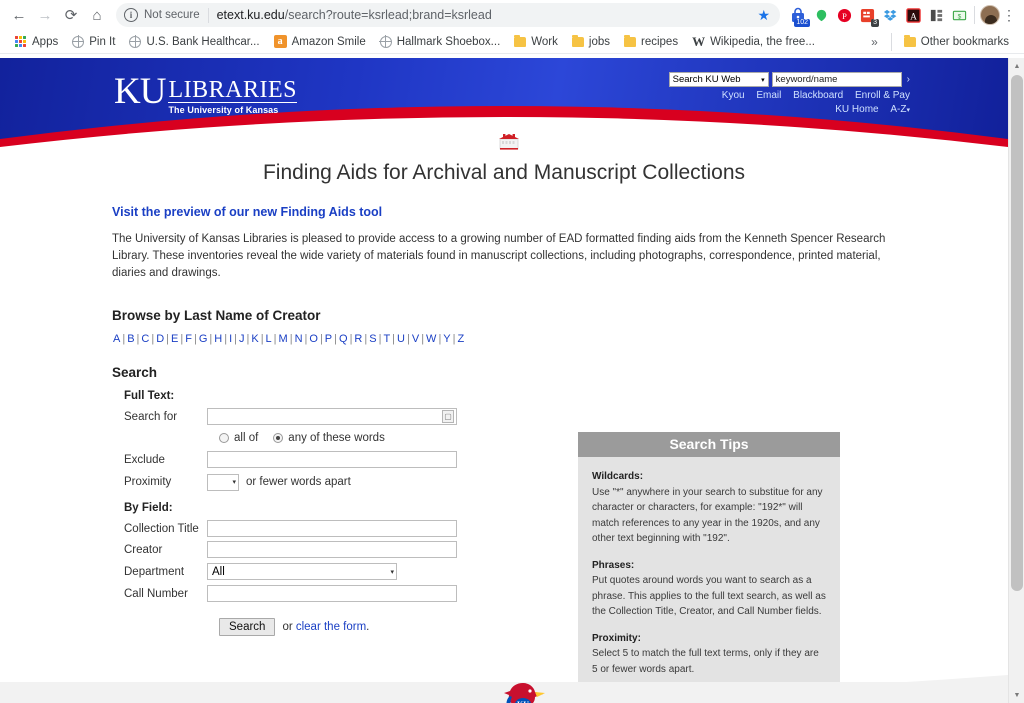  I want to click on search-scope-select: Search KU Web ▾, so click(718, 79).